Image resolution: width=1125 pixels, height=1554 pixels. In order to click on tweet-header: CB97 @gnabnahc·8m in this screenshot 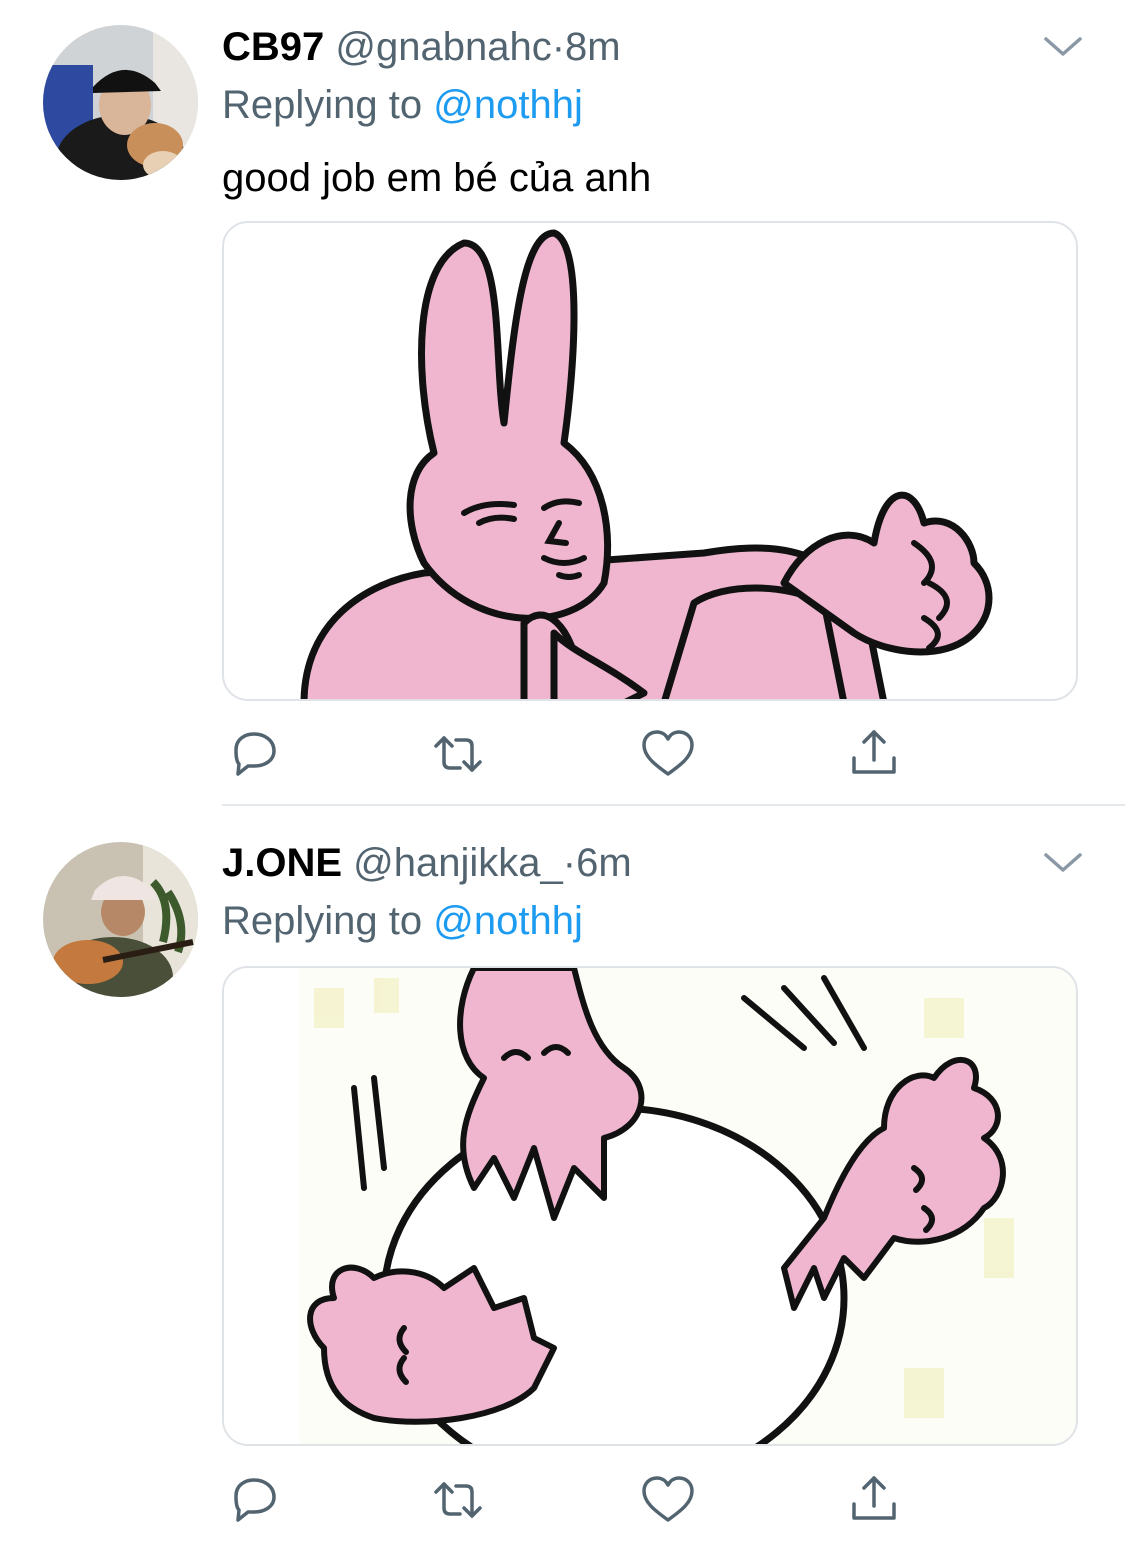, I will do `click(421, 47)`.